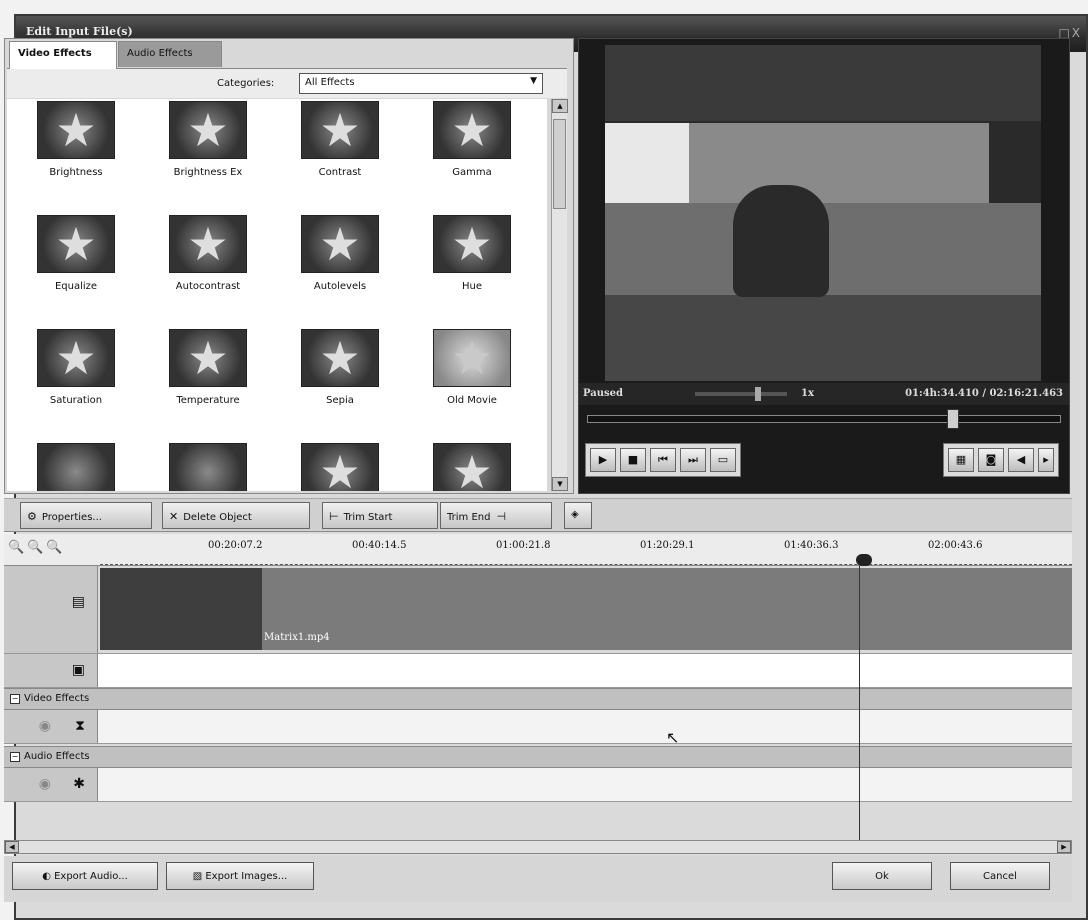  Describe the element at coordinates (12, 847) in the screenshot. I see `scroll-left-icon: ◀` at that location.